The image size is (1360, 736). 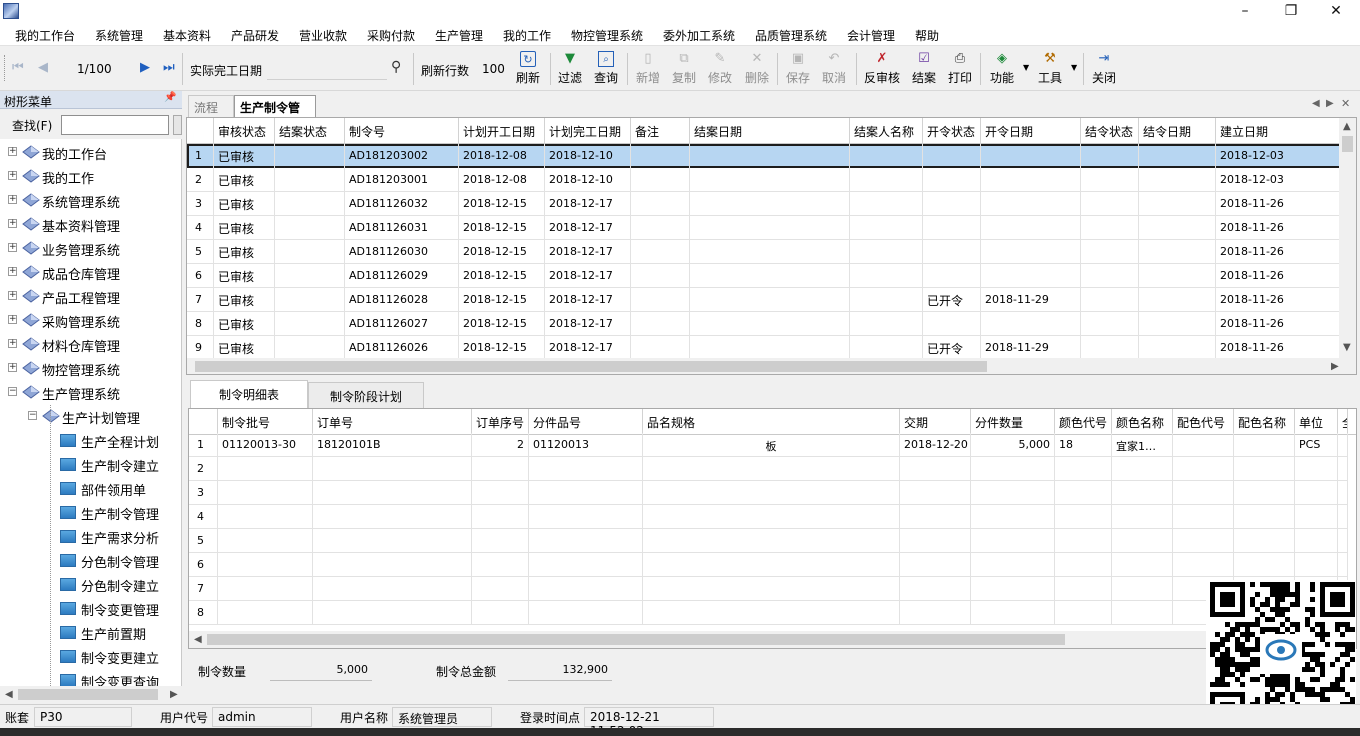 What do you see at coordinates (636, 639) in the screenshot?
I see `scrollbar-thumb` at bounding box center [636, 639].